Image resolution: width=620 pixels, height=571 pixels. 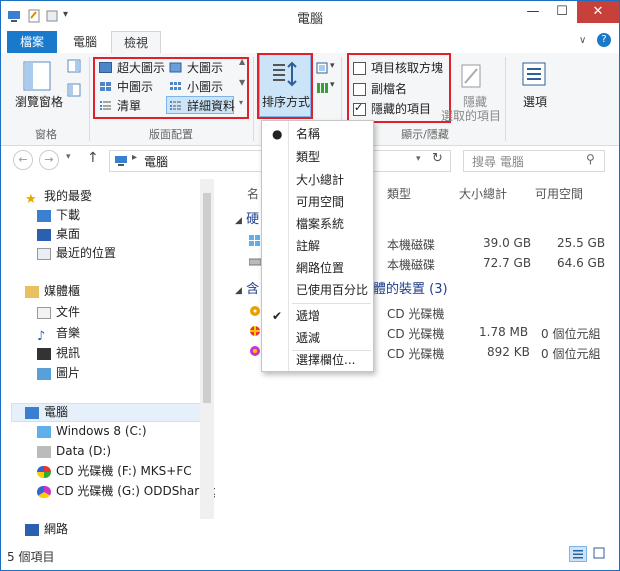 What do you see at coordinates (285, 86) in the screenshot?
I see `highlight-box-sort` at bounding box center [285, 86].